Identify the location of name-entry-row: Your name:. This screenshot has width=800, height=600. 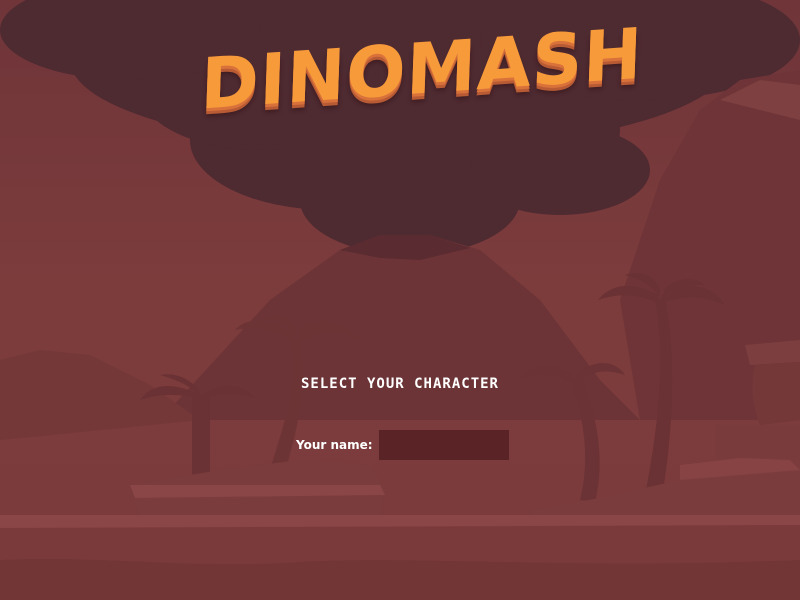
(402, 445).